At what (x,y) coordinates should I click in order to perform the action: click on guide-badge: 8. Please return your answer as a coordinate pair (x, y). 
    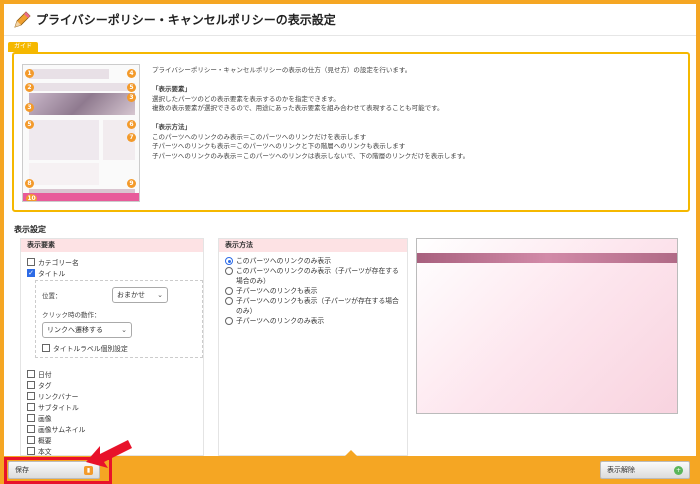
    Looking at the image, I should click on (29, 183).